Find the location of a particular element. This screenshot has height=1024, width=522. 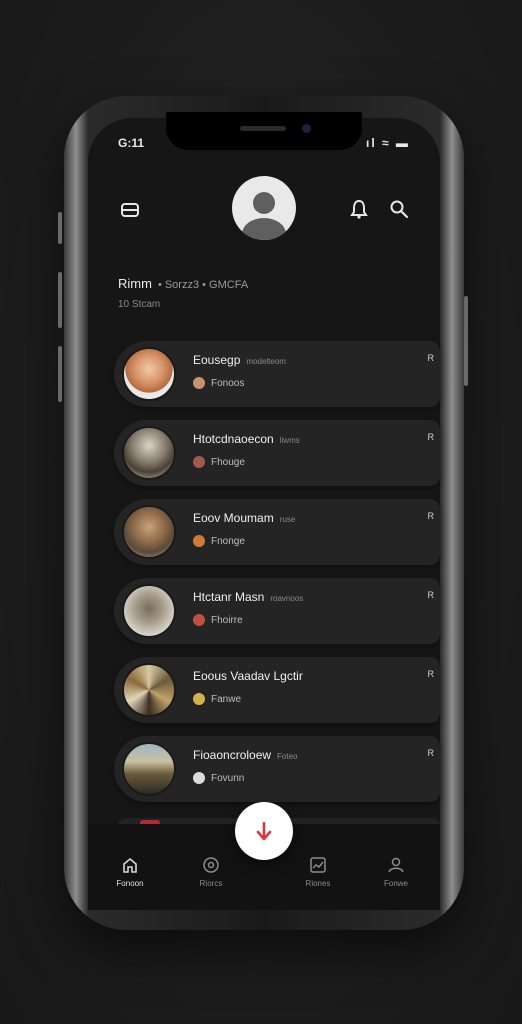

record-button is located at coordinates (264, 831).